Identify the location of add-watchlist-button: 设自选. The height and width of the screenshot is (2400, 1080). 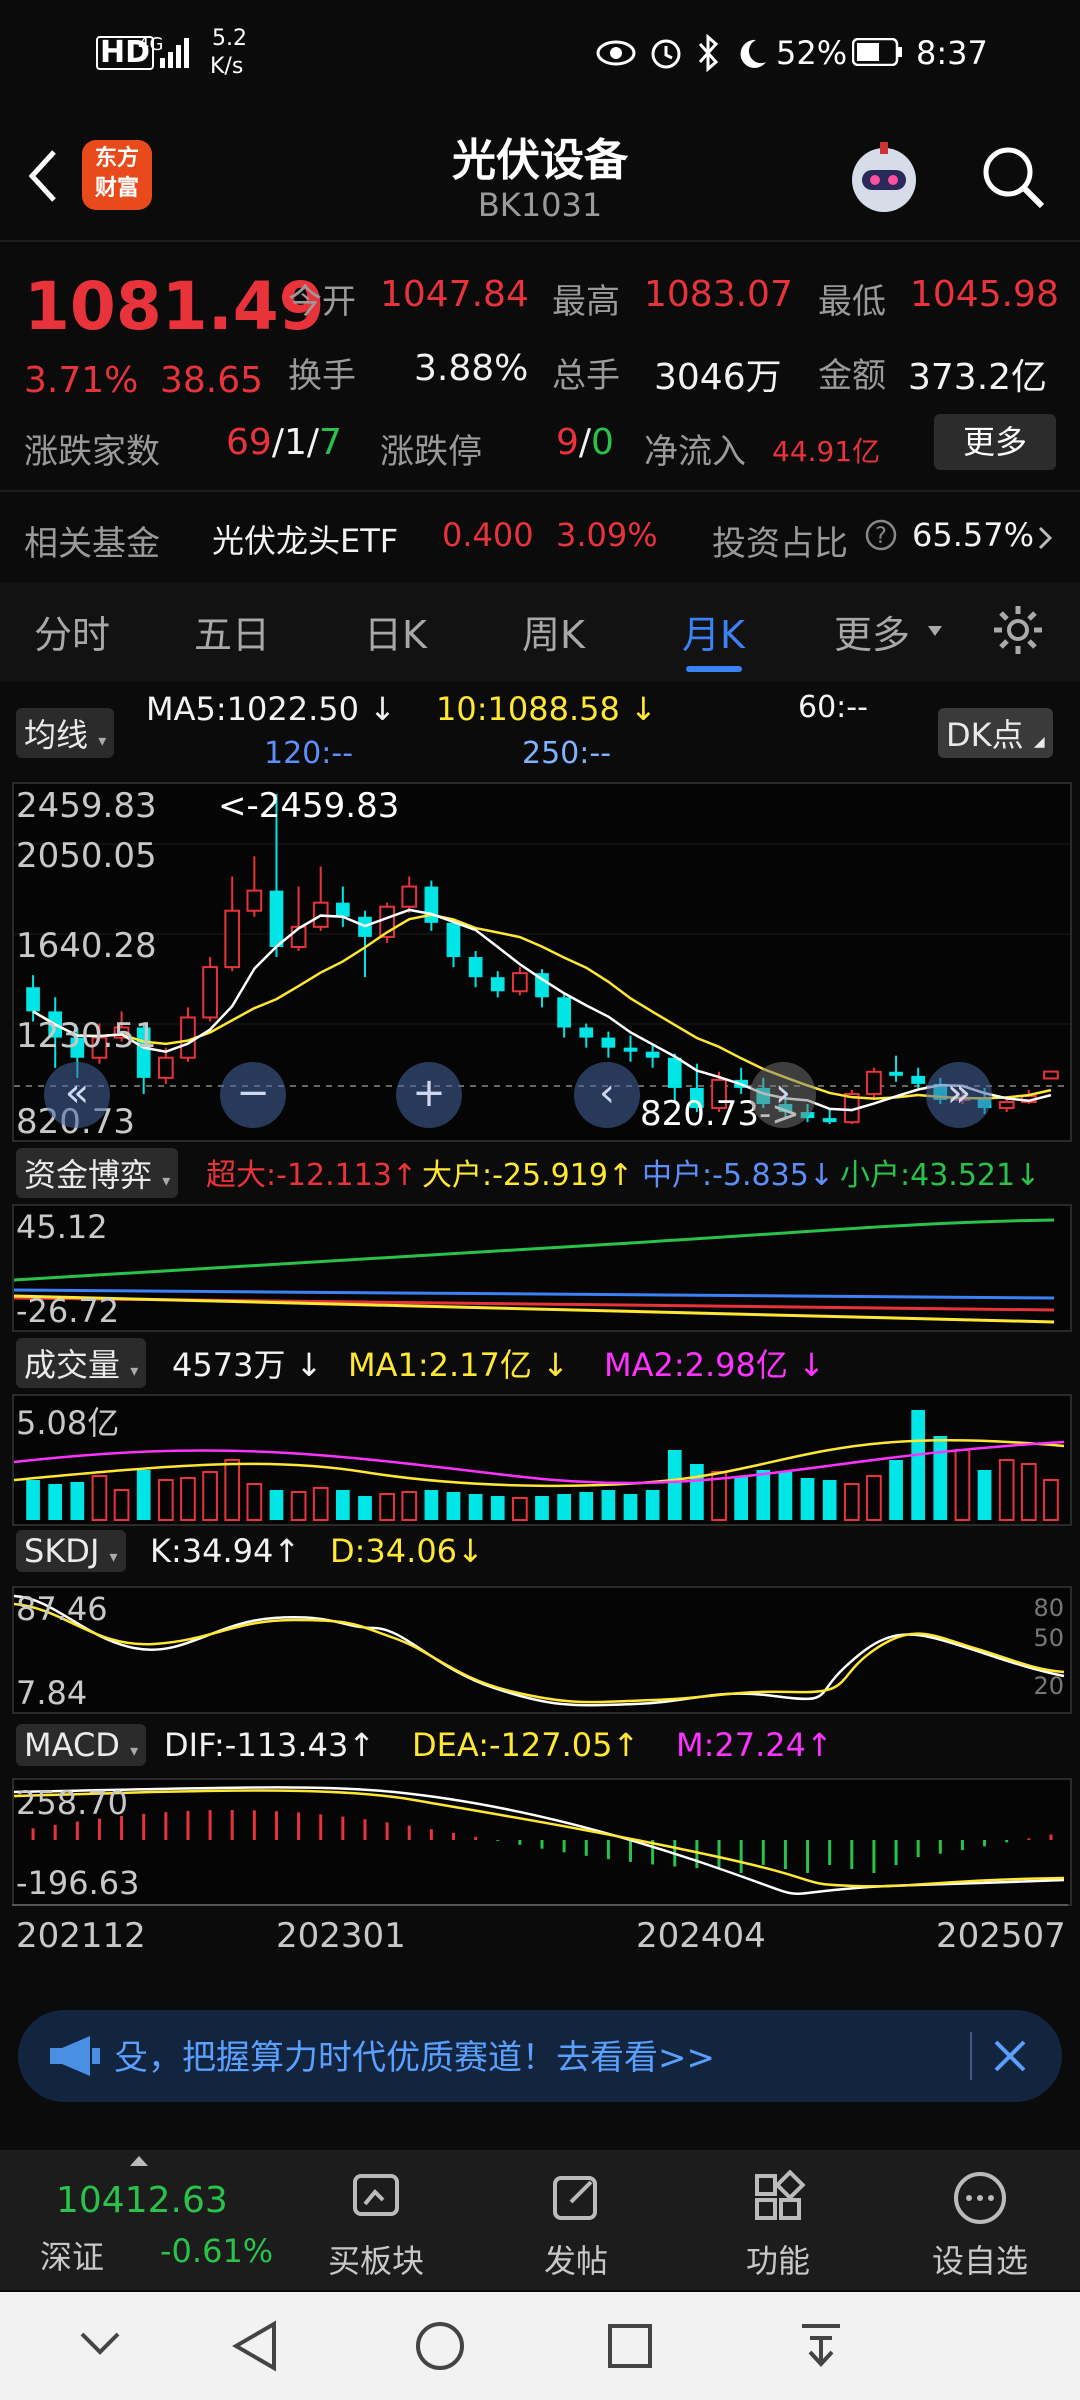
(980, 2225).